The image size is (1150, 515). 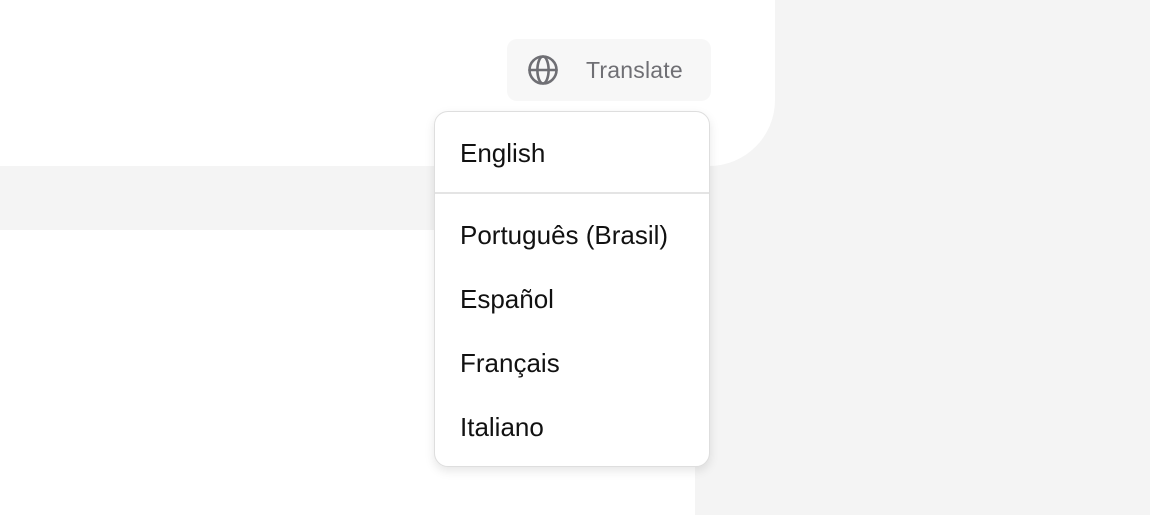 I want to click on translate-button: Translate, so click(x=609, y=70).